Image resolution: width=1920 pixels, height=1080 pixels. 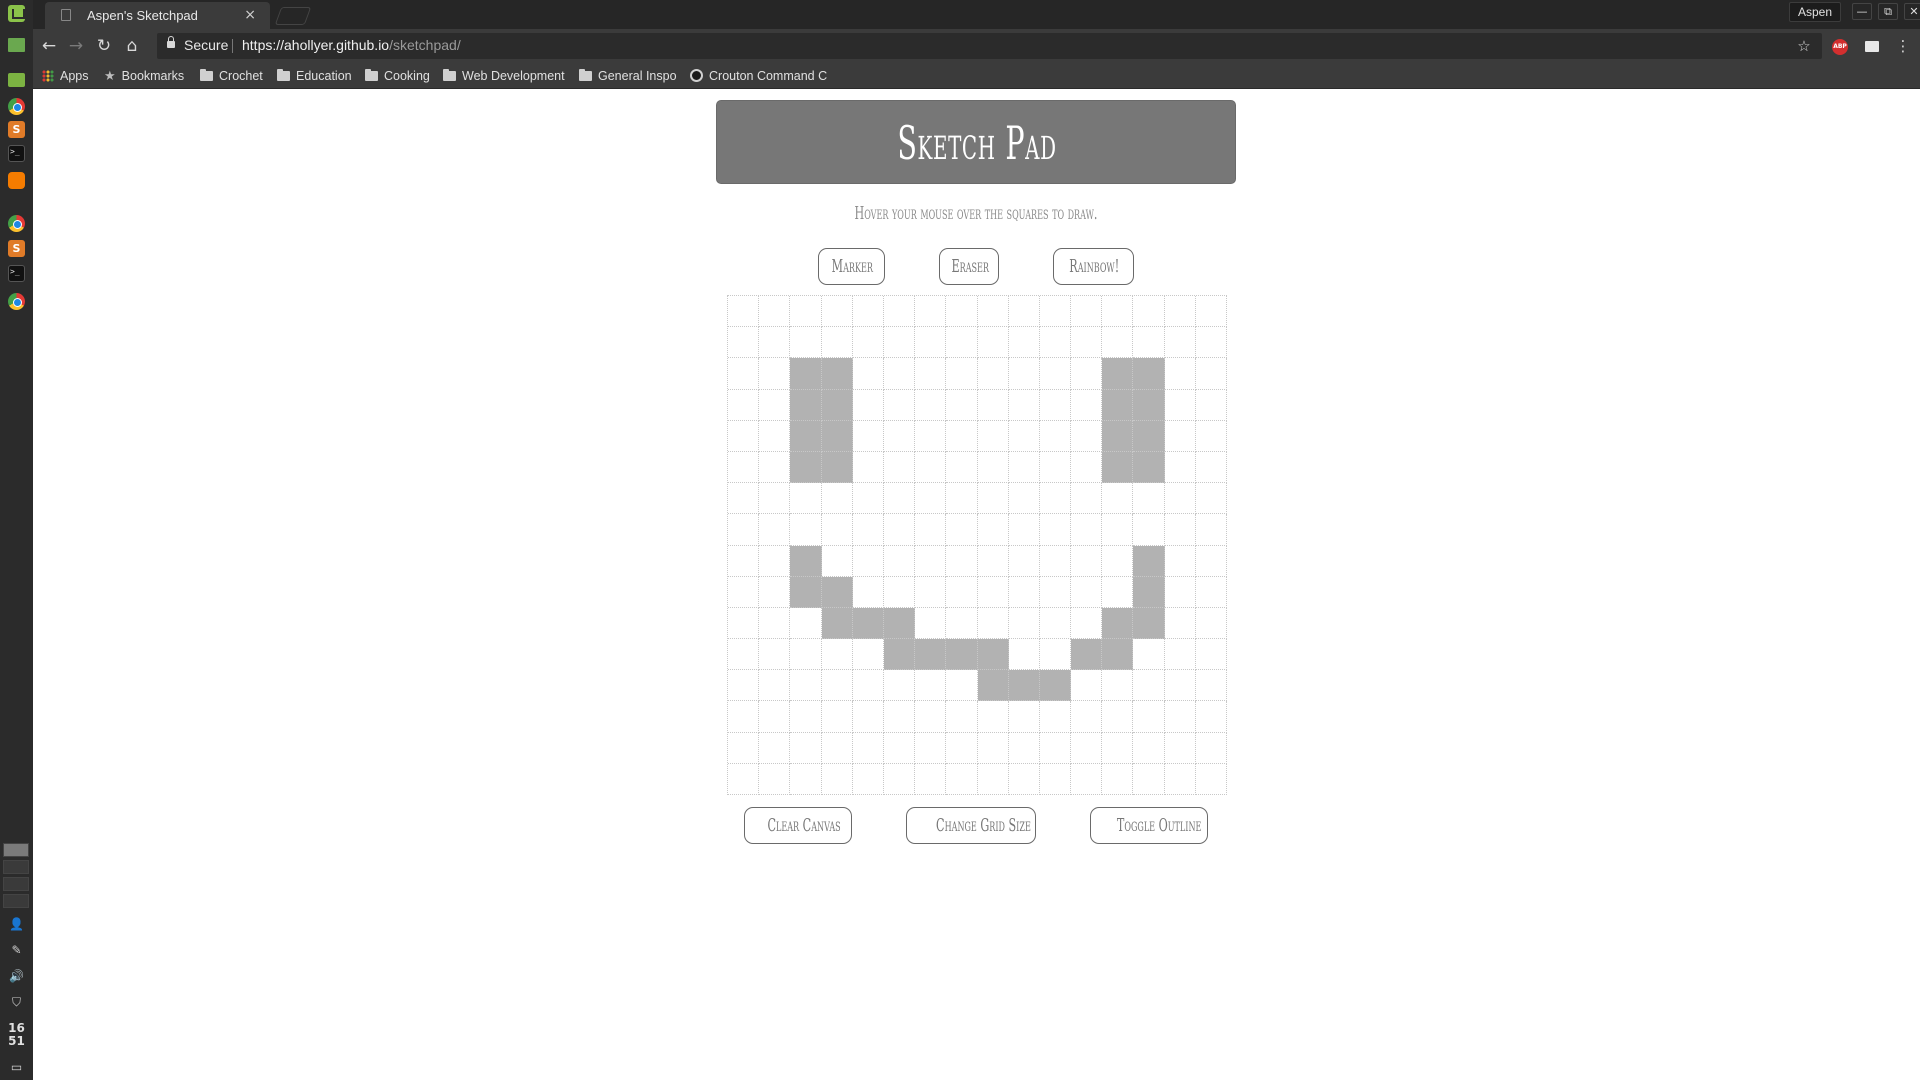 I want to click on bookmark-education: Education, so click(x=314, y=76).